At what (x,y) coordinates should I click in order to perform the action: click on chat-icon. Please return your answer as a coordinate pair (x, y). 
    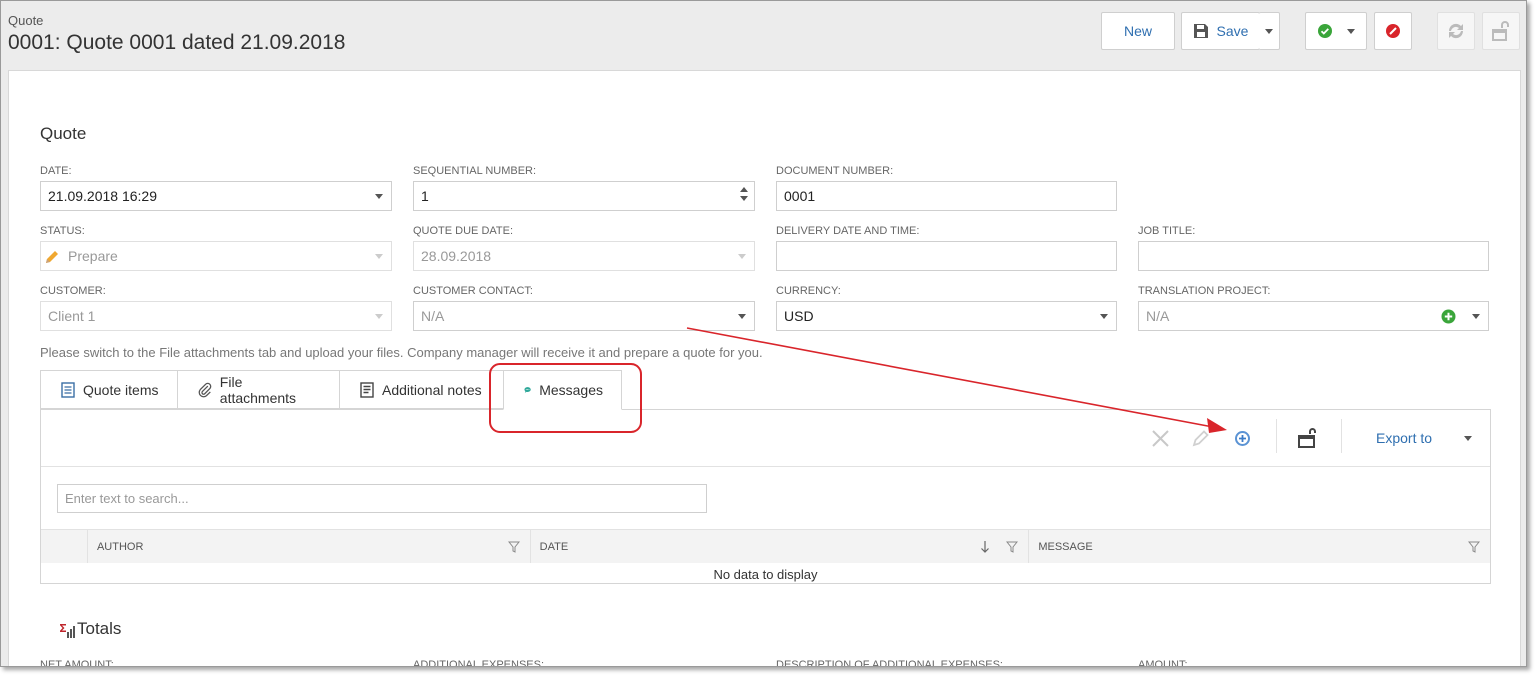
    Looking at the image, I should click on (527, 390).